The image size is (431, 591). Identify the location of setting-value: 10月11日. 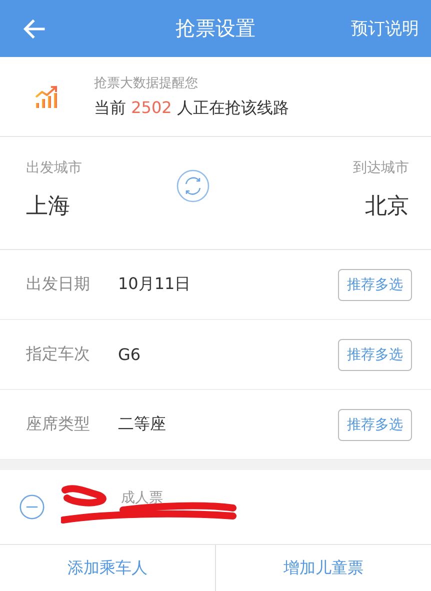
(154, 284).